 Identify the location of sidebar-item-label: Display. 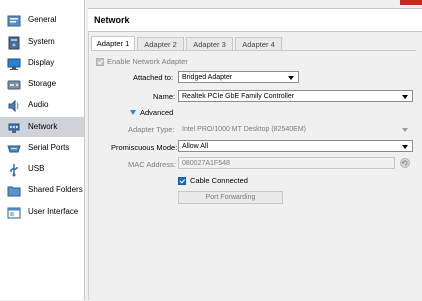
(41, 62).